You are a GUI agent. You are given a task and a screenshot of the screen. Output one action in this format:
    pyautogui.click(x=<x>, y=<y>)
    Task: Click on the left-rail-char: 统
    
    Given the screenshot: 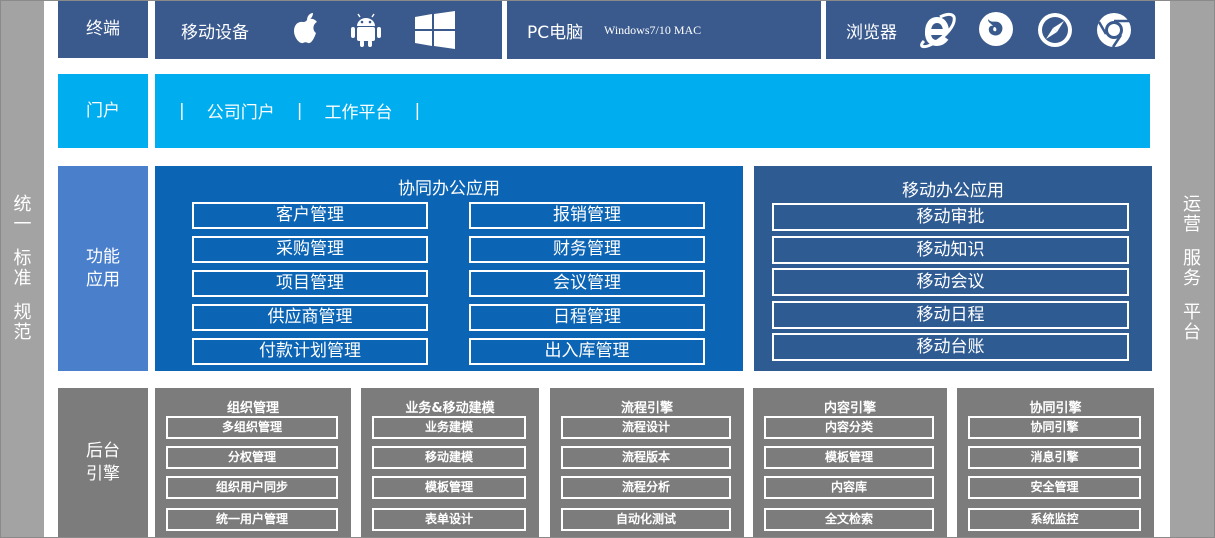 What is the action you would take?
    pyautogui.click(x=22, y=204)
    